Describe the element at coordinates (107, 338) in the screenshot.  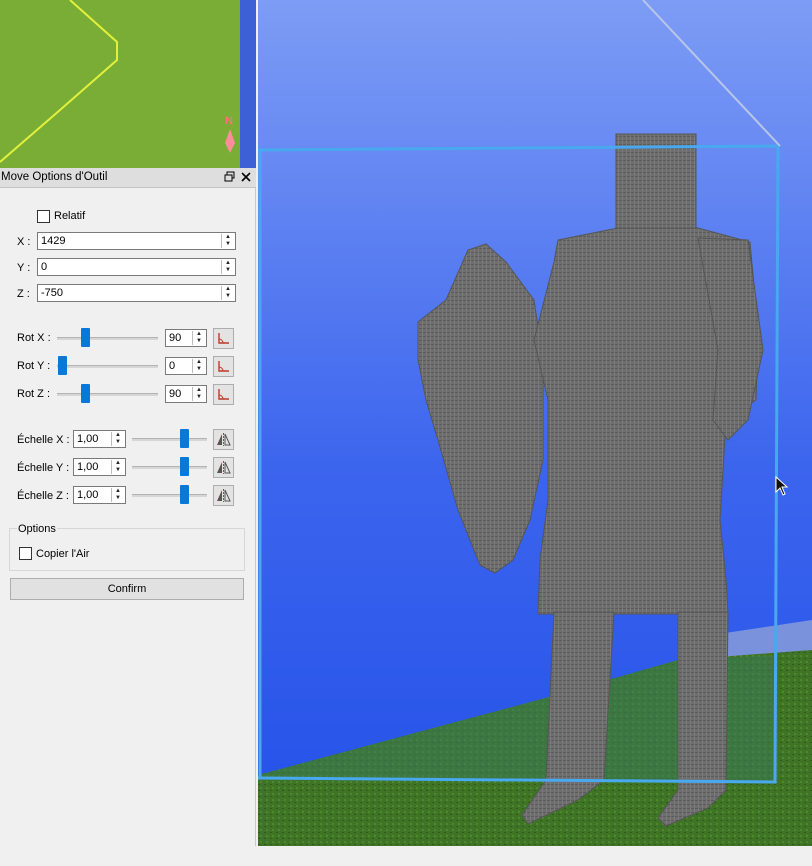
I see `rot-x-slider` at that location.